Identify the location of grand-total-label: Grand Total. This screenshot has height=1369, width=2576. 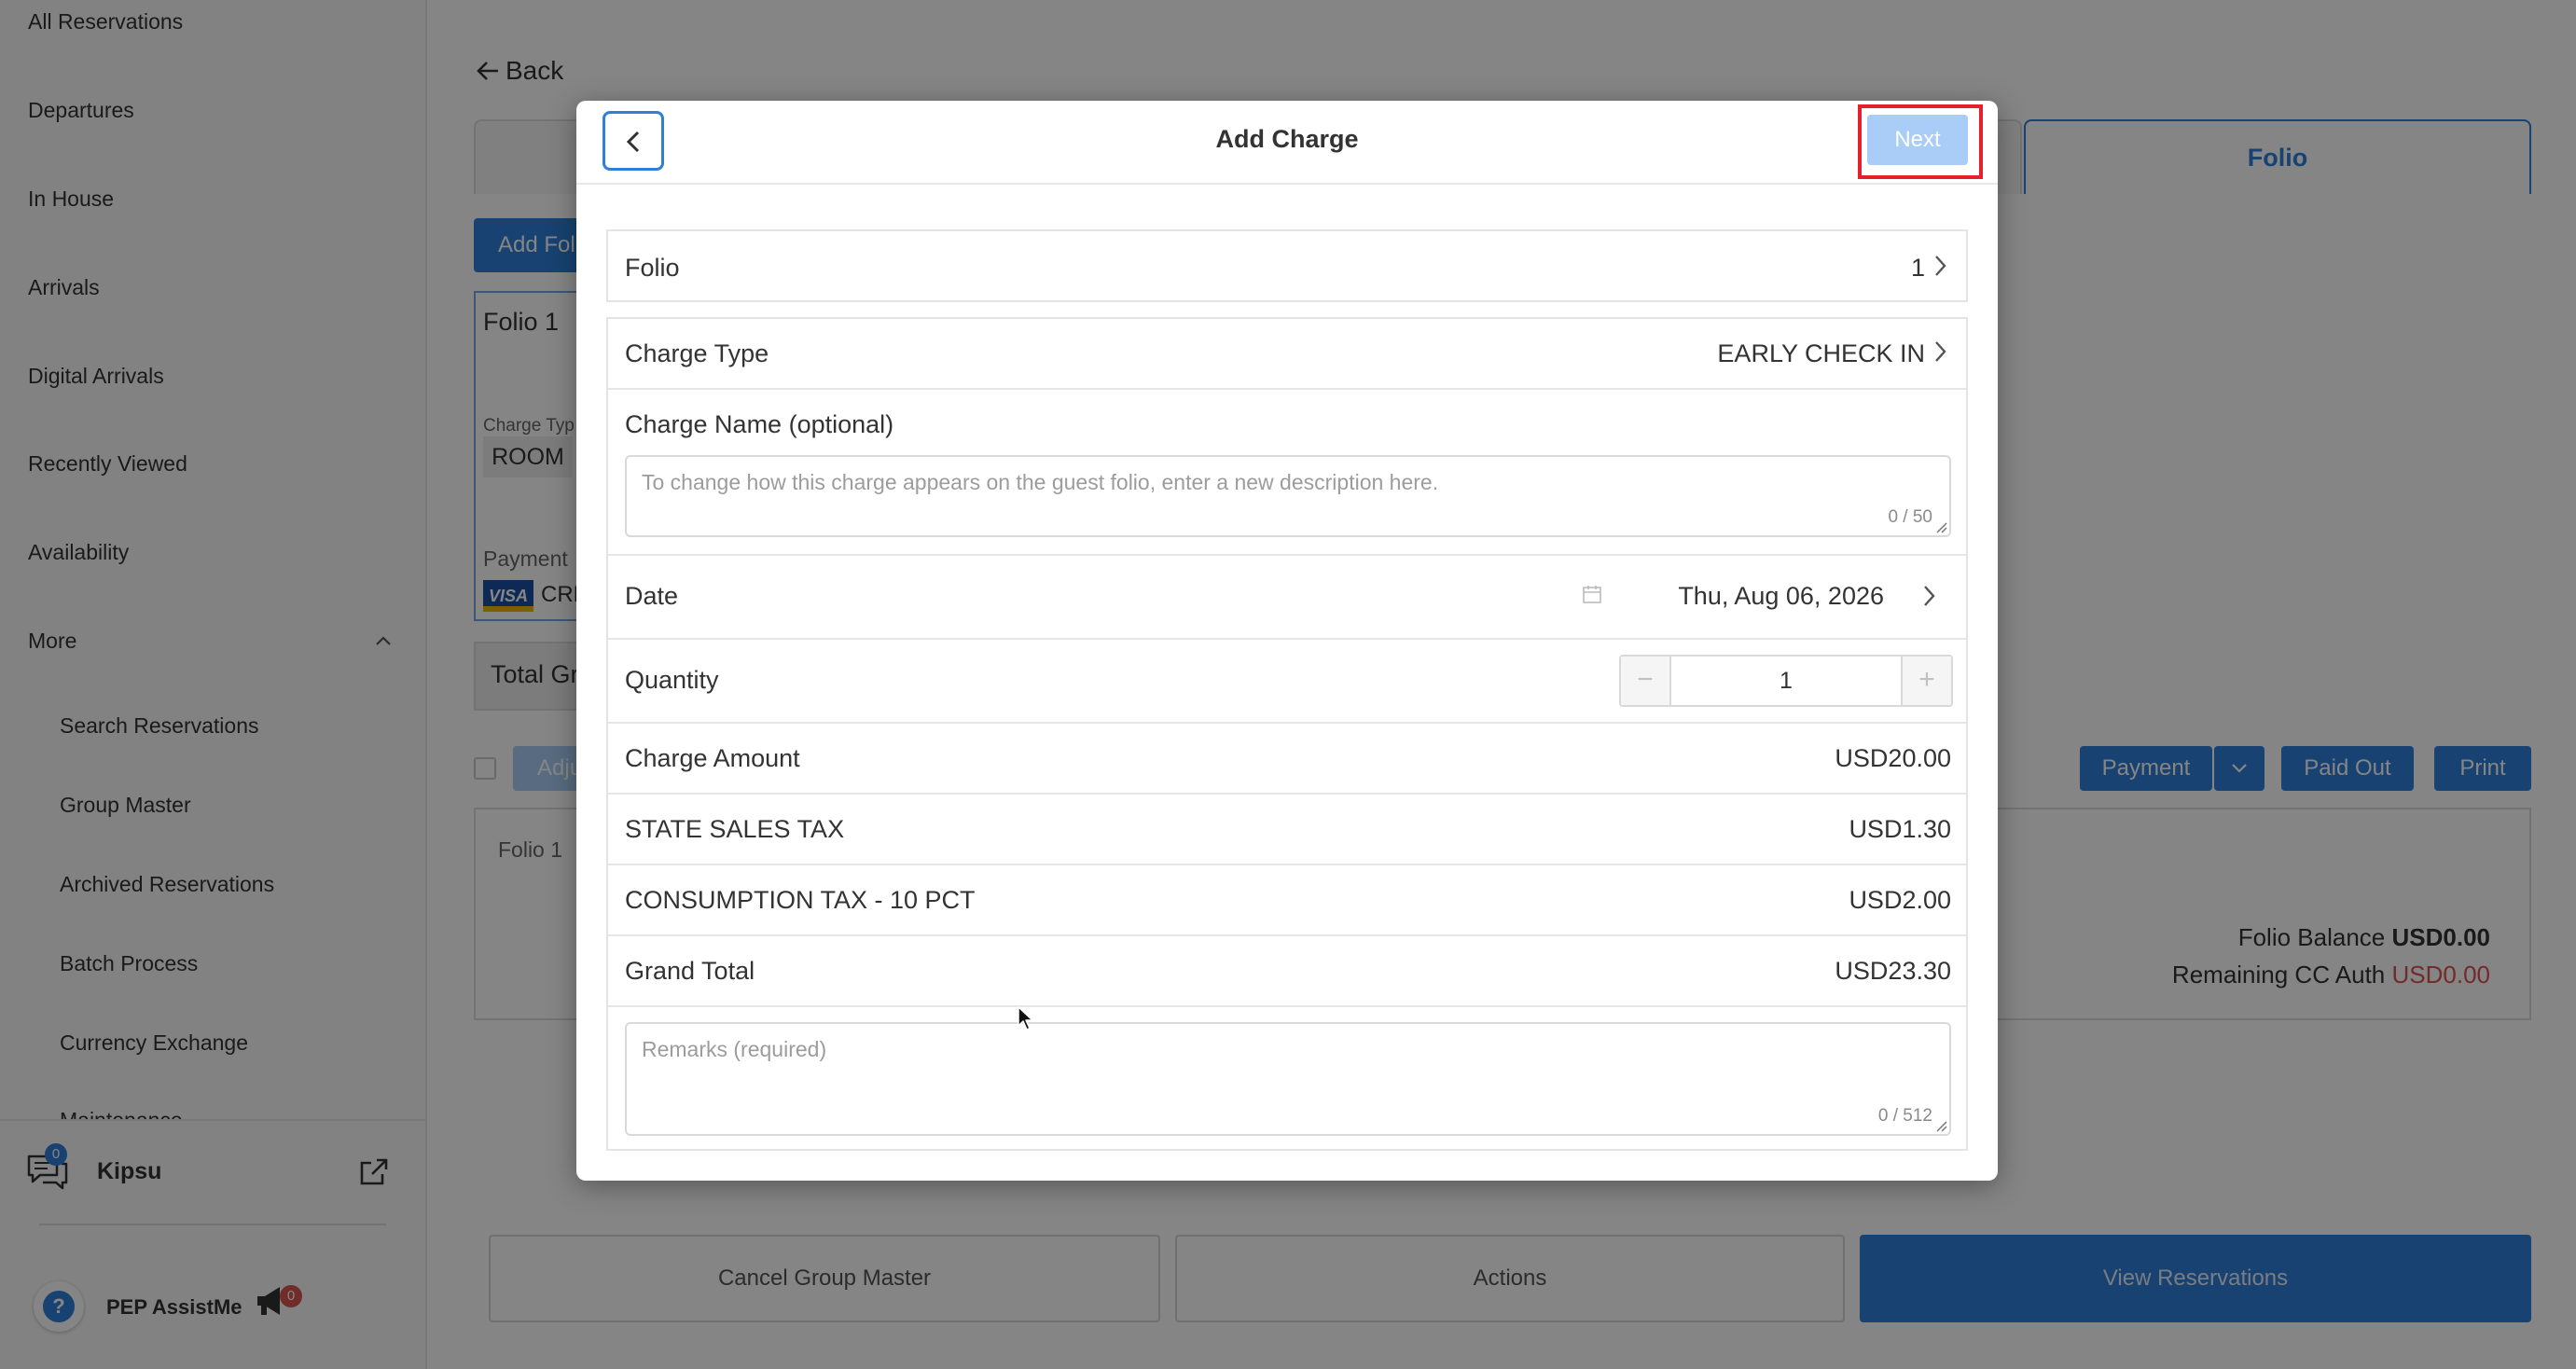
(690, 971).